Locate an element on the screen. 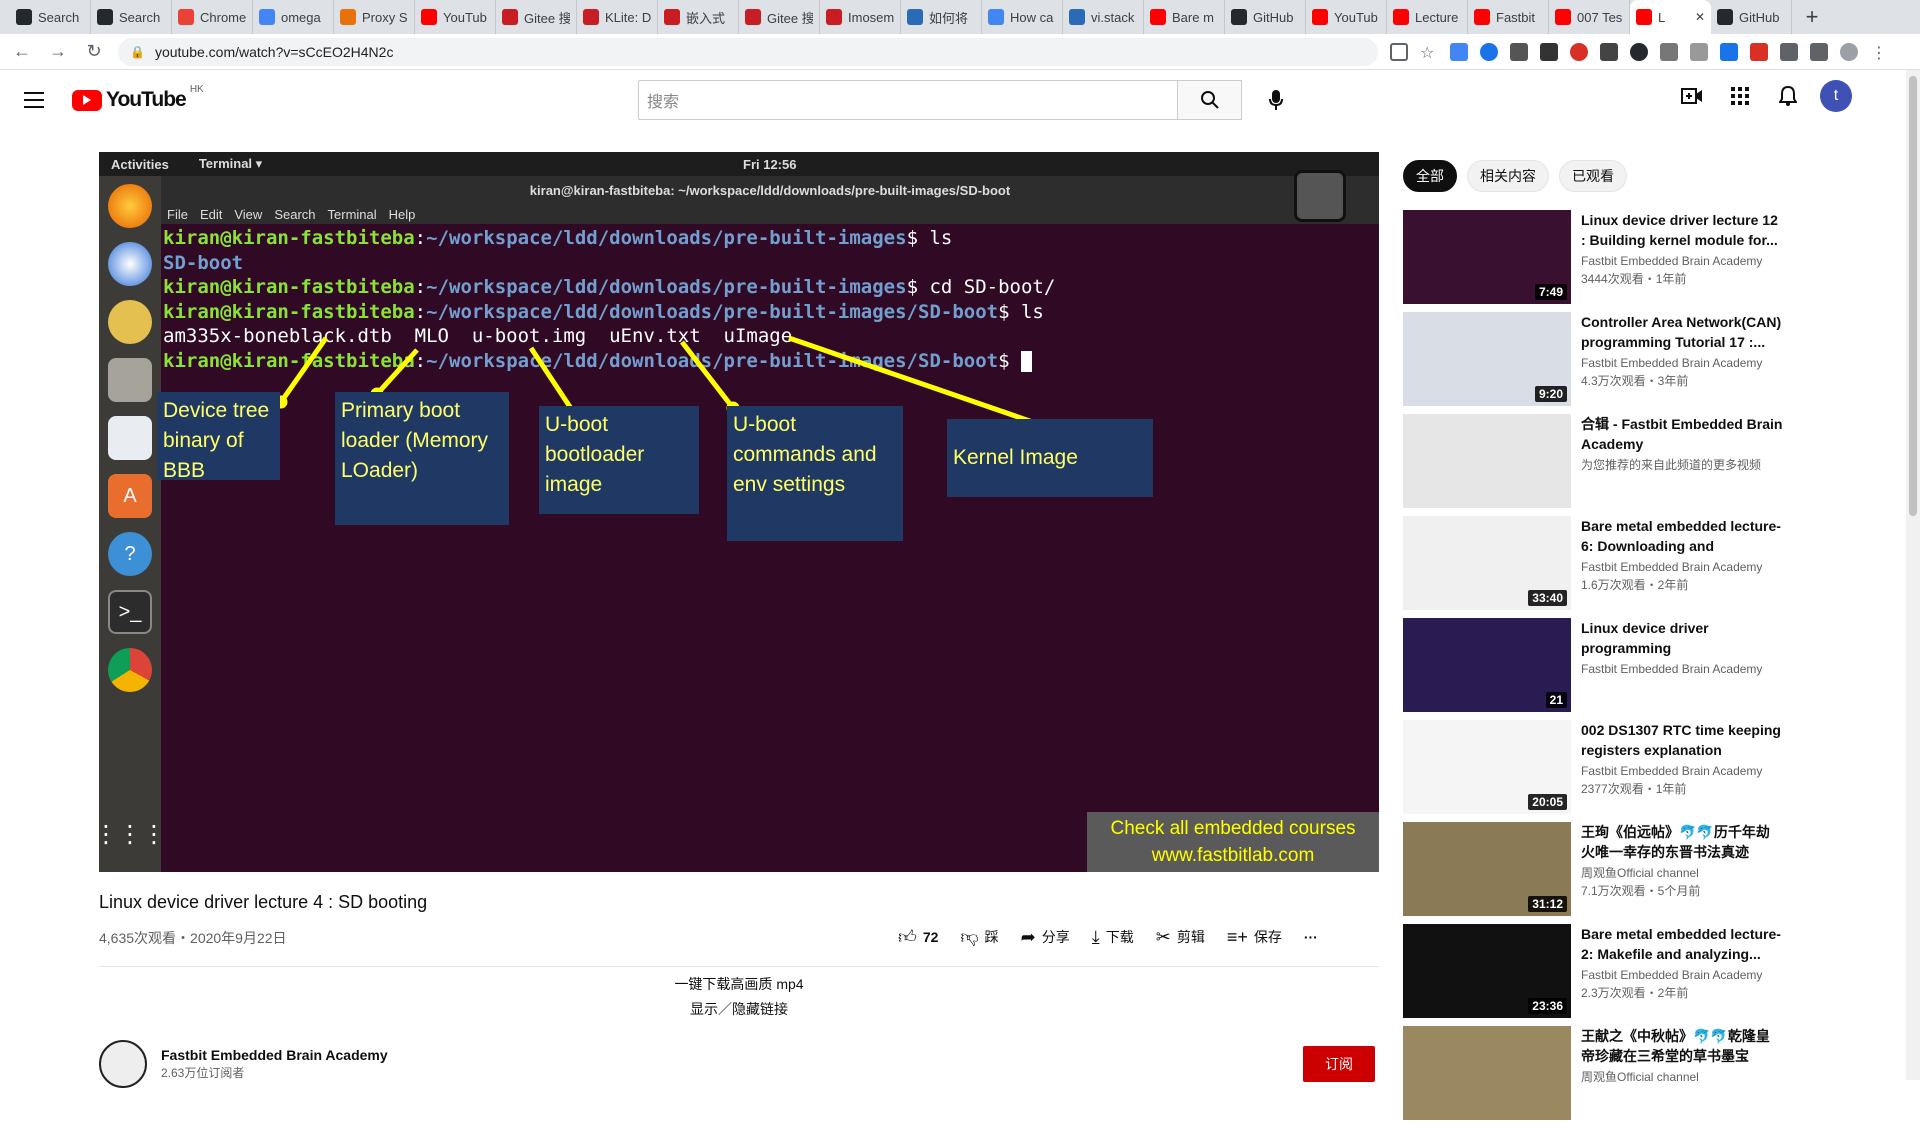  video-thumbnail: 31:12 is located at coordinates (1487, 869).